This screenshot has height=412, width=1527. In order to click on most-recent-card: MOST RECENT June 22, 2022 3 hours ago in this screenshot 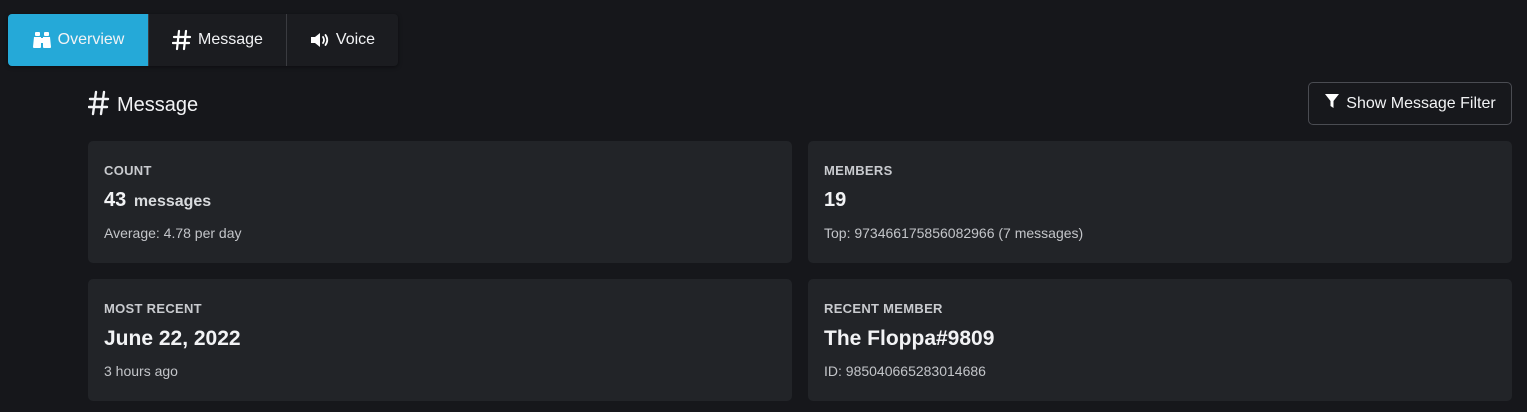, I will do `click(440, 340)`.